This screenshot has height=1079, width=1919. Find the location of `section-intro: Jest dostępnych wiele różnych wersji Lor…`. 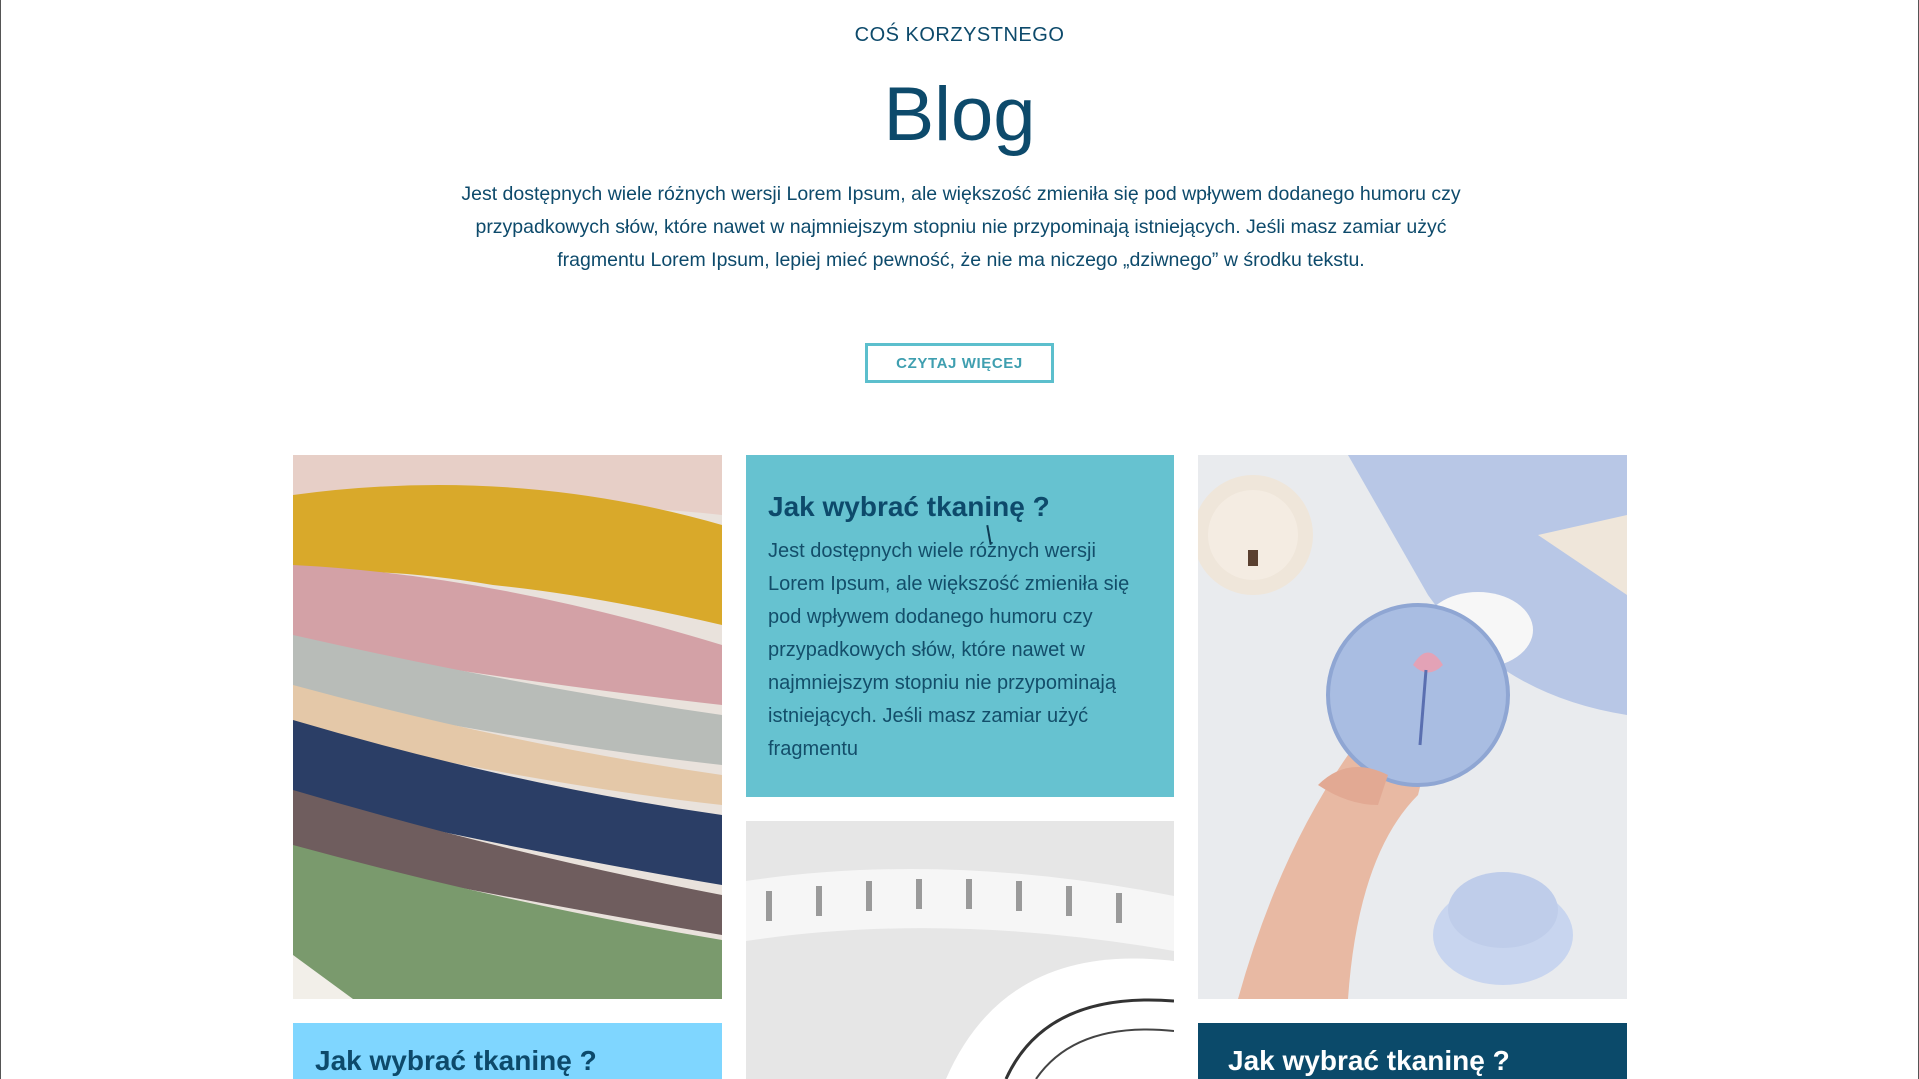

section-intro: Jest dostępnych wiele różnych wersji Lor… is located at coordinates (961, 227).